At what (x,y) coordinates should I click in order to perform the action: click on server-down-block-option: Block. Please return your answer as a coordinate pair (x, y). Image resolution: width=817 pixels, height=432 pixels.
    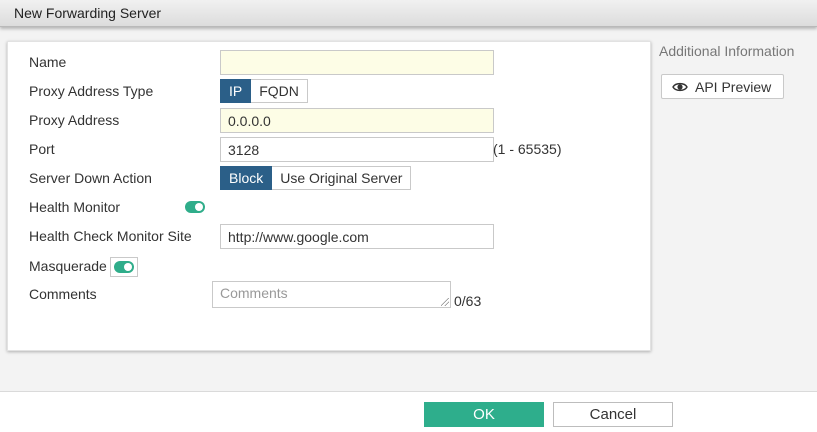
    Looking at the image, I should click on (246, 178).